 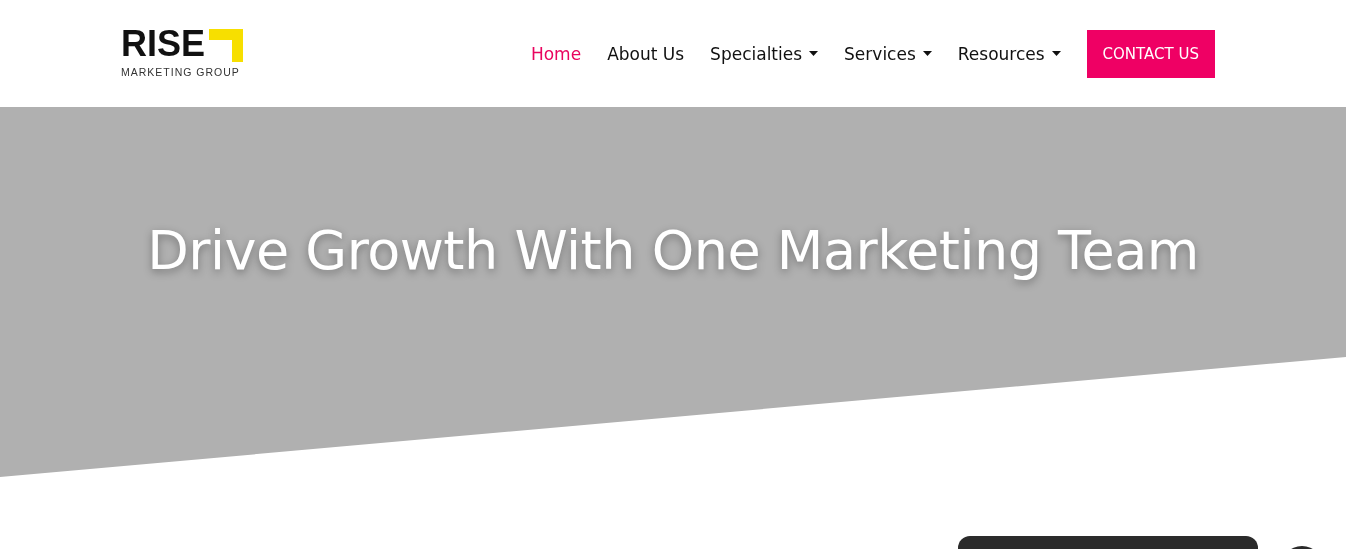 What do you see at coordinates (226, 45) in the screenshot?
I see `corner-bracket-icon` at bounding box center [226, 45].